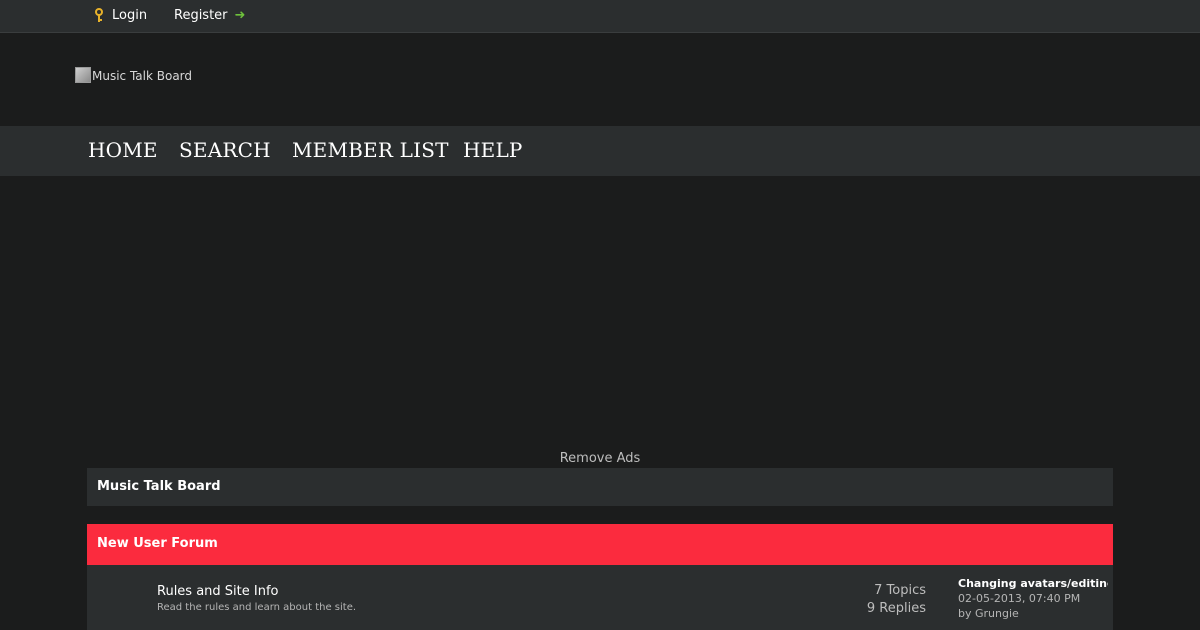 The image size is (1200, 630). Describe the element at coordinates (201, 15) in the screenshot. I see `register-label: Register` at that location.